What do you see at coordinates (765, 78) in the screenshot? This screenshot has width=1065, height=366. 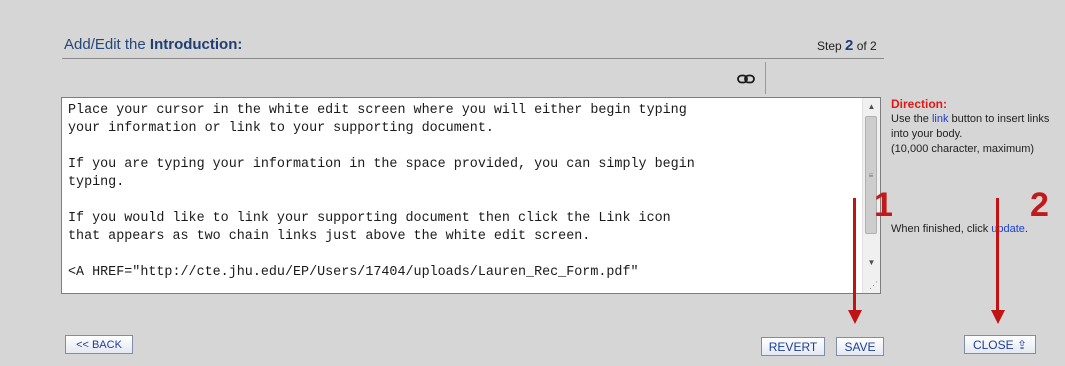 I see `toolbar-separator` at bounding box center [765, 78].